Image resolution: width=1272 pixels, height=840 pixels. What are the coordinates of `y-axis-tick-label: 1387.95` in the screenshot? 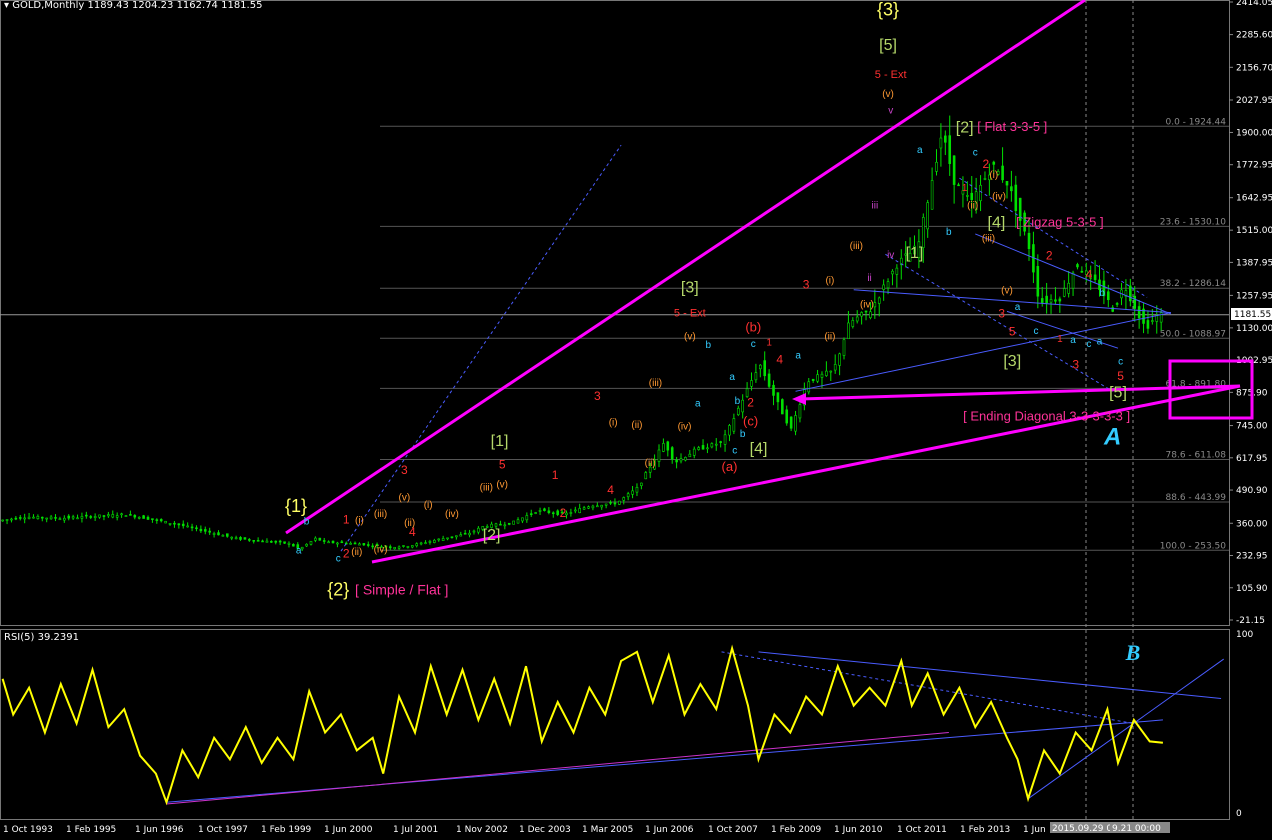 It's located at (1254, 263).